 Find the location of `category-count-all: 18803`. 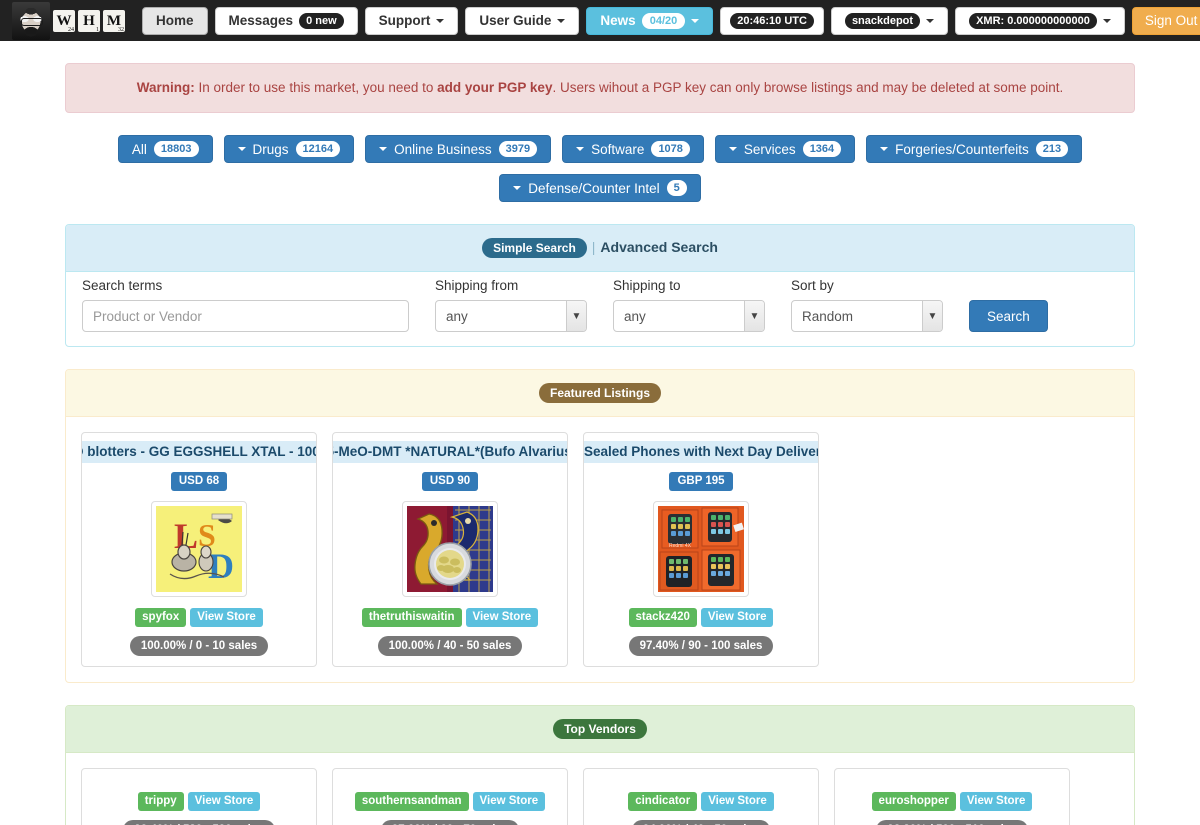

category-count-all: 18803 is located at coordinates (176, 149).